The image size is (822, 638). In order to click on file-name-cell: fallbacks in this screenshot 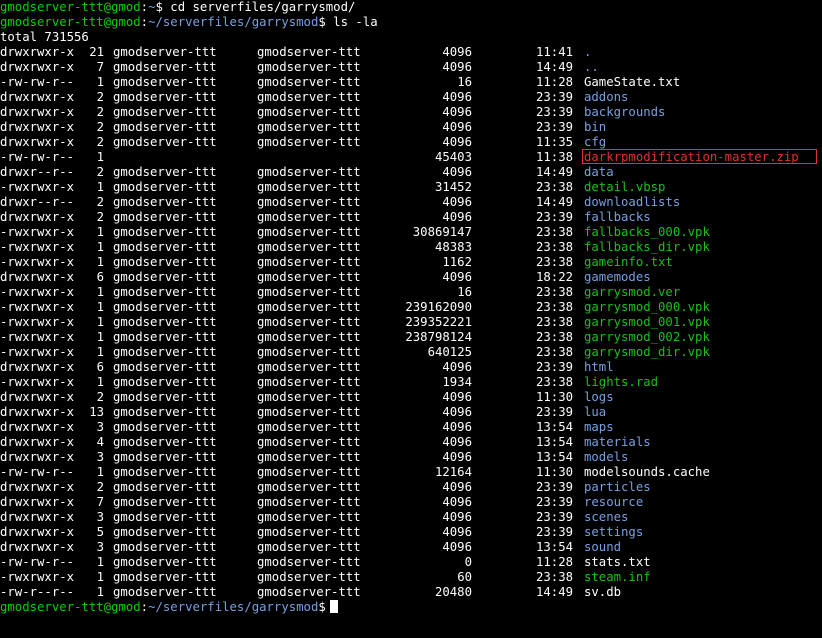, I will do `click(617, 217)`.